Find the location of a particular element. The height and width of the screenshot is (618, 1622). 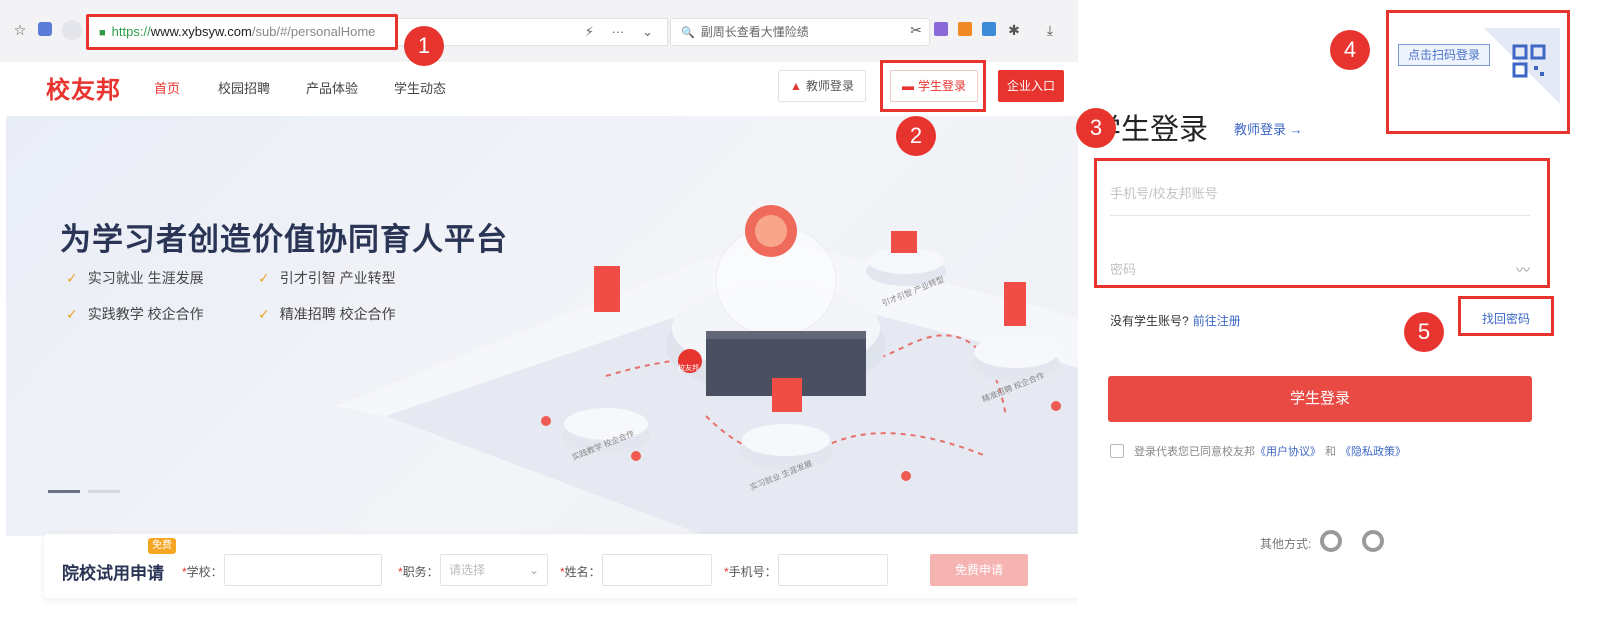

hero-feature: ✓ 引才引智 产业转型 is located at coordinates (327, 278).